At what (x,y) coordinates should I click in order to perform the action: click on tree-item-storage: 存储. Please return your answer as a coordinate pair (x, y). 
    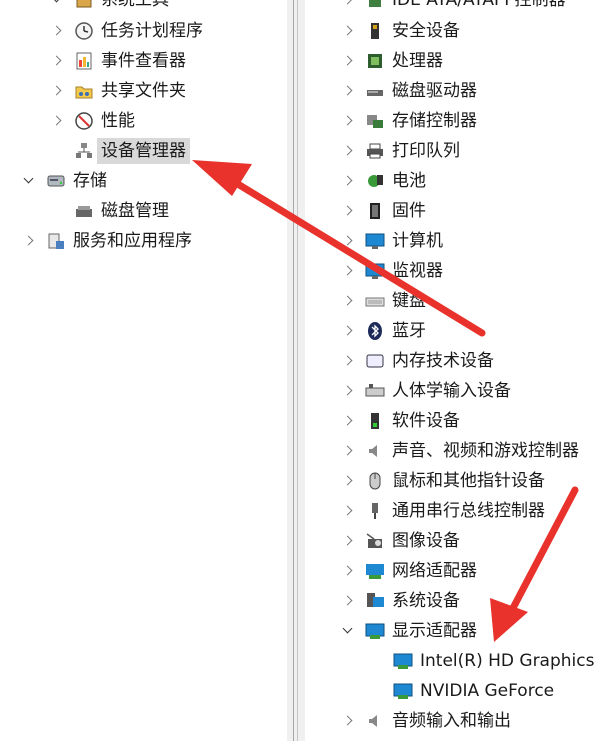
    Looking at the image, I should click on (64, 181).